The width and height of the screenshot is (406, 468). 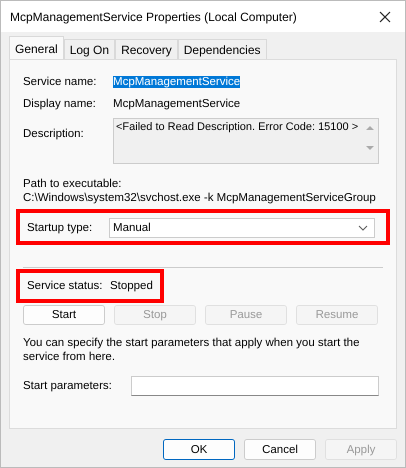 I want to click on start-parameters-field, so click(x=255, y=386).